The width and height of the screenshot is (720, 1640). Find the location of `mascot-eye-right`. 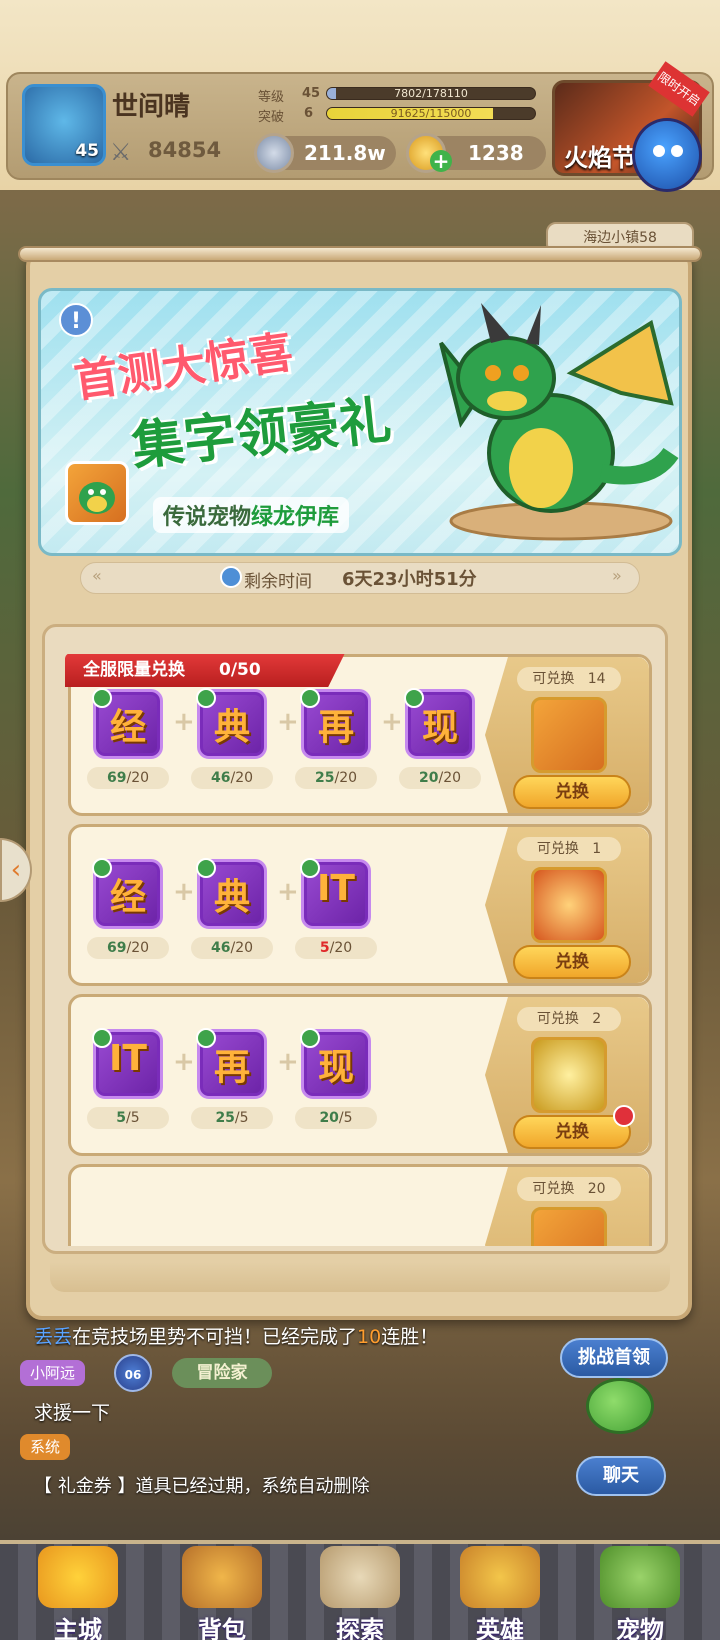

mascot-eye-right is located at coordinates (677, 151).